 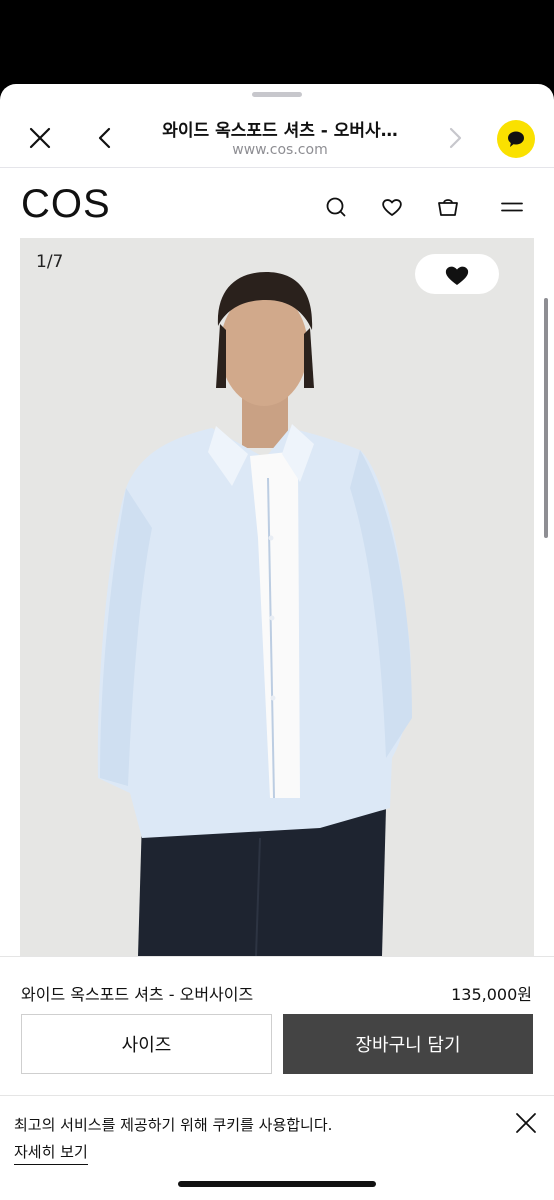 I want to click on hamburger-menu-icon, so click(x=512, y=207).